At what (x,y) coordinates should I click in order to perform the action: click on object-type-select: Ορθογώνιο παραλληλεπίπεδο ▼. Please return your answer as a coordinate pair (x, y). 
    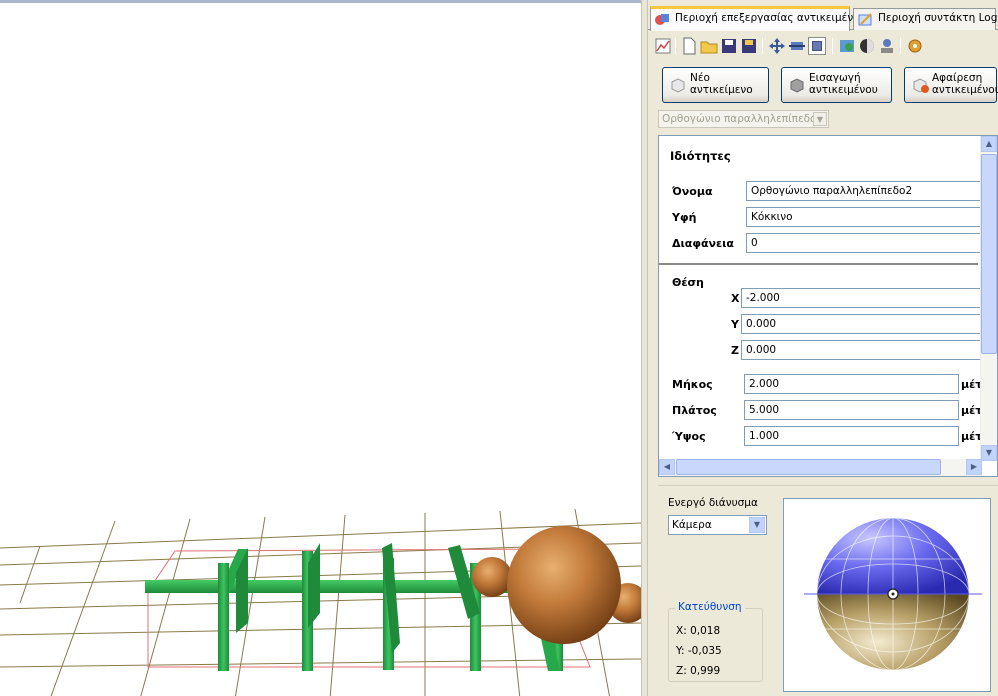
    Looking at the image, I should click on (743, 119).